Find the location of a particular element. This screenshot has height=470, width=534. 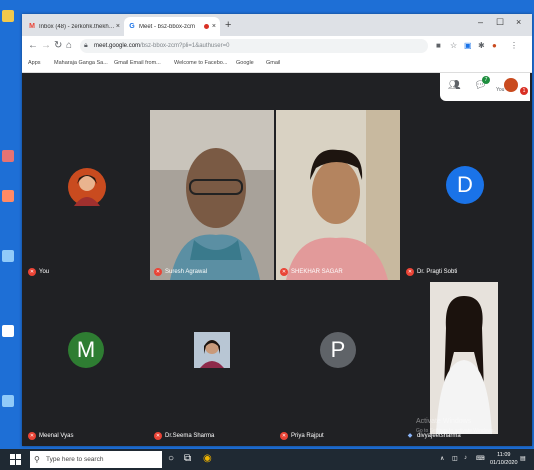

participant-name: Suresh Agrawal is located at coordinates (186, 272).